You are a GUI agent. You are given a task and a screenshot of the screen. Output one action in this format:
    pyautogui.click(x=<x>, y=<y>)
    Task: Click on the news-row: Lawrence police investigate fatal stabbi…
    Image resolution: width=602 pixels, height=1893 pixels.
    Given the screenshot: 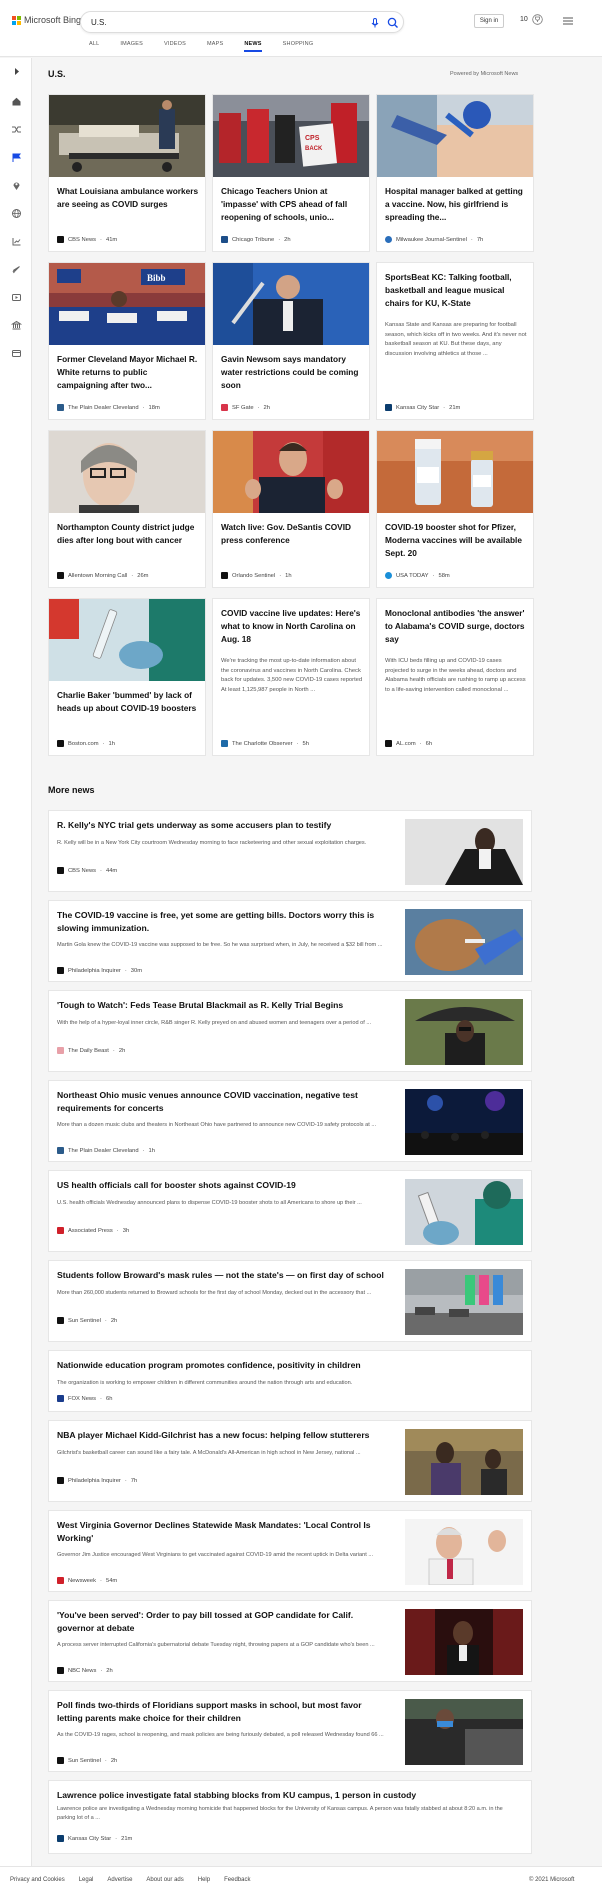 What is the action you would take?
    pyautogui.click(x=290, y=1817)
    